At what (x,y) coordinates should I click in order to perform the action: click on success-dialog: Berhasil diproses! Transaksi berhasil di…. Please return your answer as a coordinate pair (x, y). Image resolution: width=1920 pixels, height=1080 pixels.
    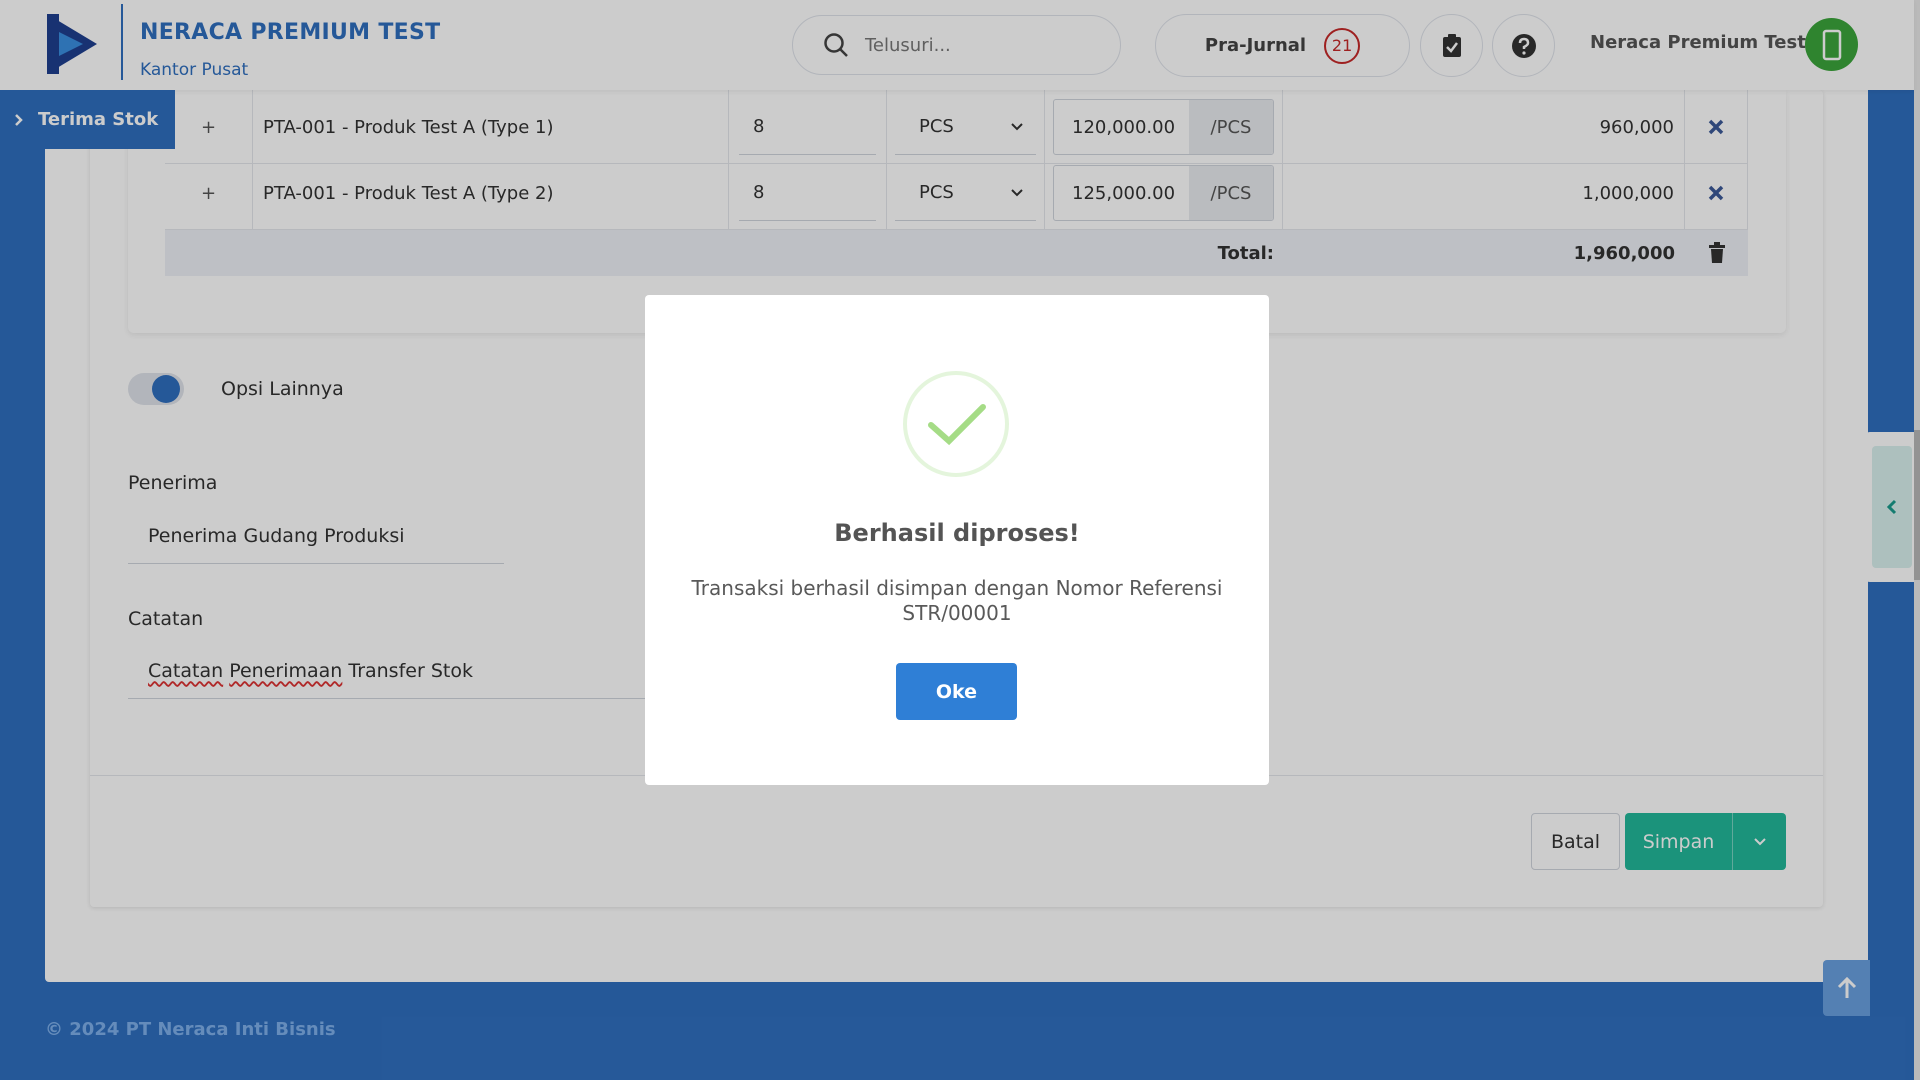
    Looking at the image, I should click on (957, 540).